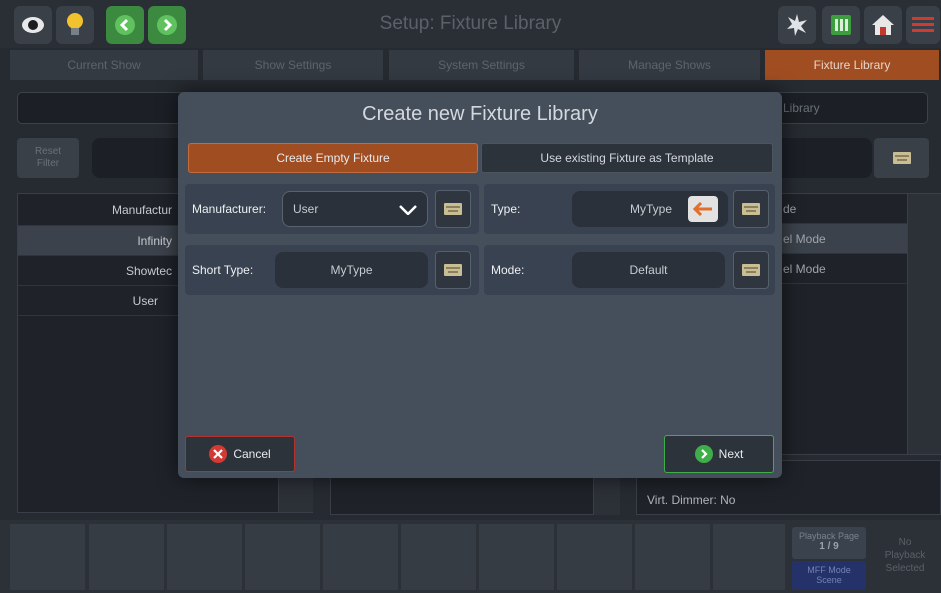  What do you see at coordinates (728, 500) in the screenshot?
I see `virt-dimmer-value: No` at bounding box center [728, 500].